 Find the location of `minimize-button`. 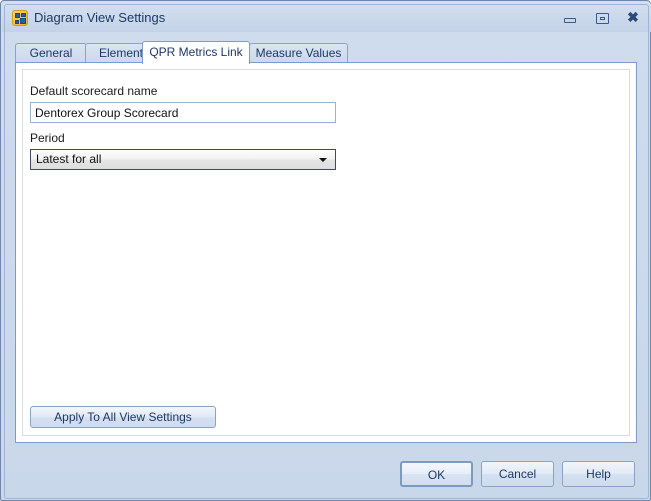

minimize-button is located at coordinates (570, 17).